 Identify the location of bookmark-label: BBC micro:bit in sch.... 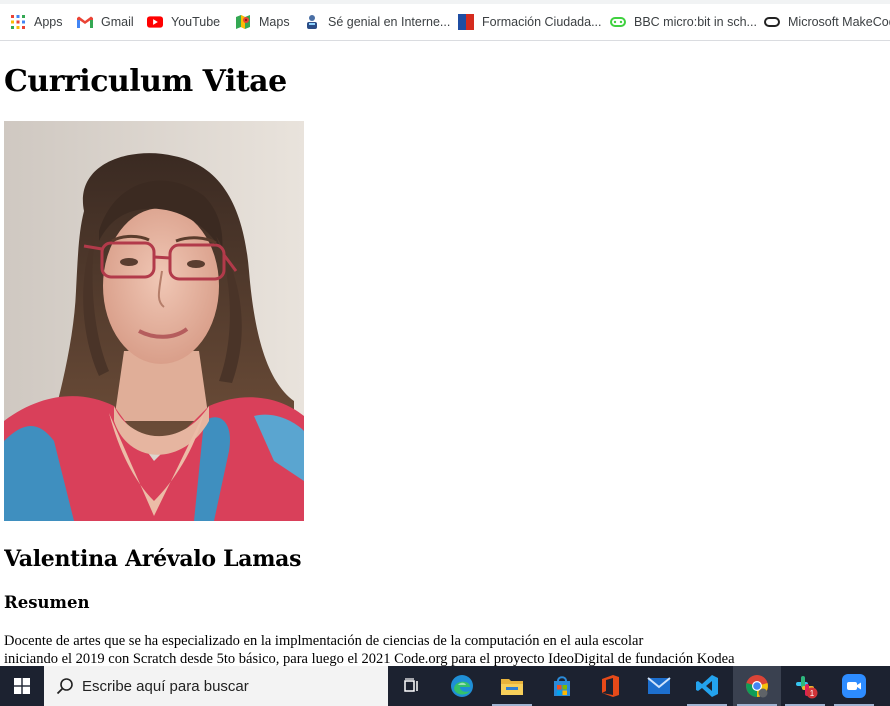
(695, 22).